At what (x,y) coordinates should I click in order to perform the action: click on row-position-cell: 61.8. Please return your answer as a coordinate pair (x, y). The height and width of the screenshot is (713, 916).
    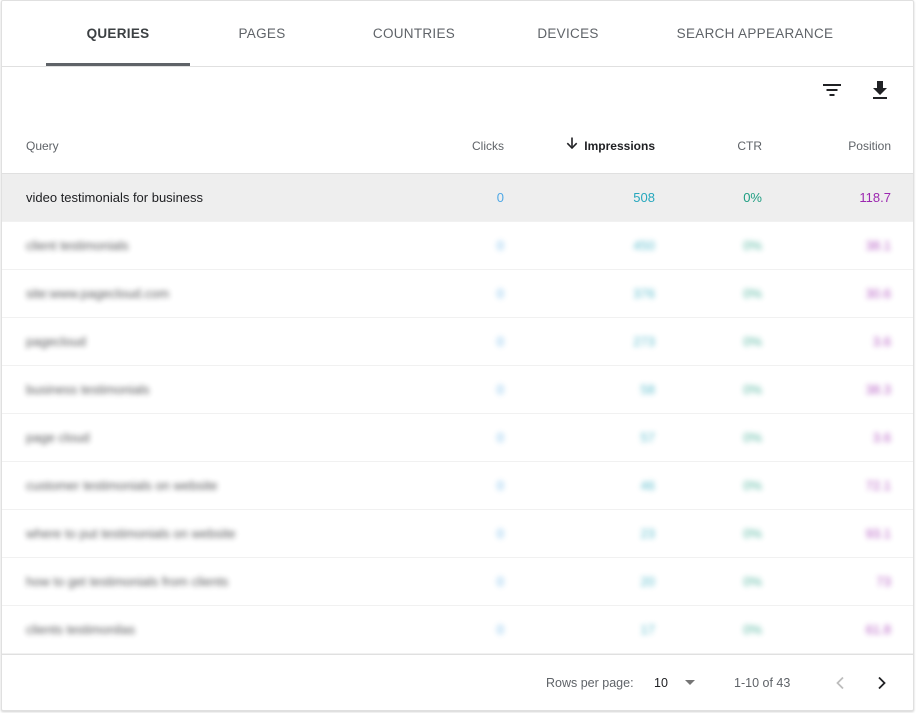
    Looking at the image, I should click on (878, 629).